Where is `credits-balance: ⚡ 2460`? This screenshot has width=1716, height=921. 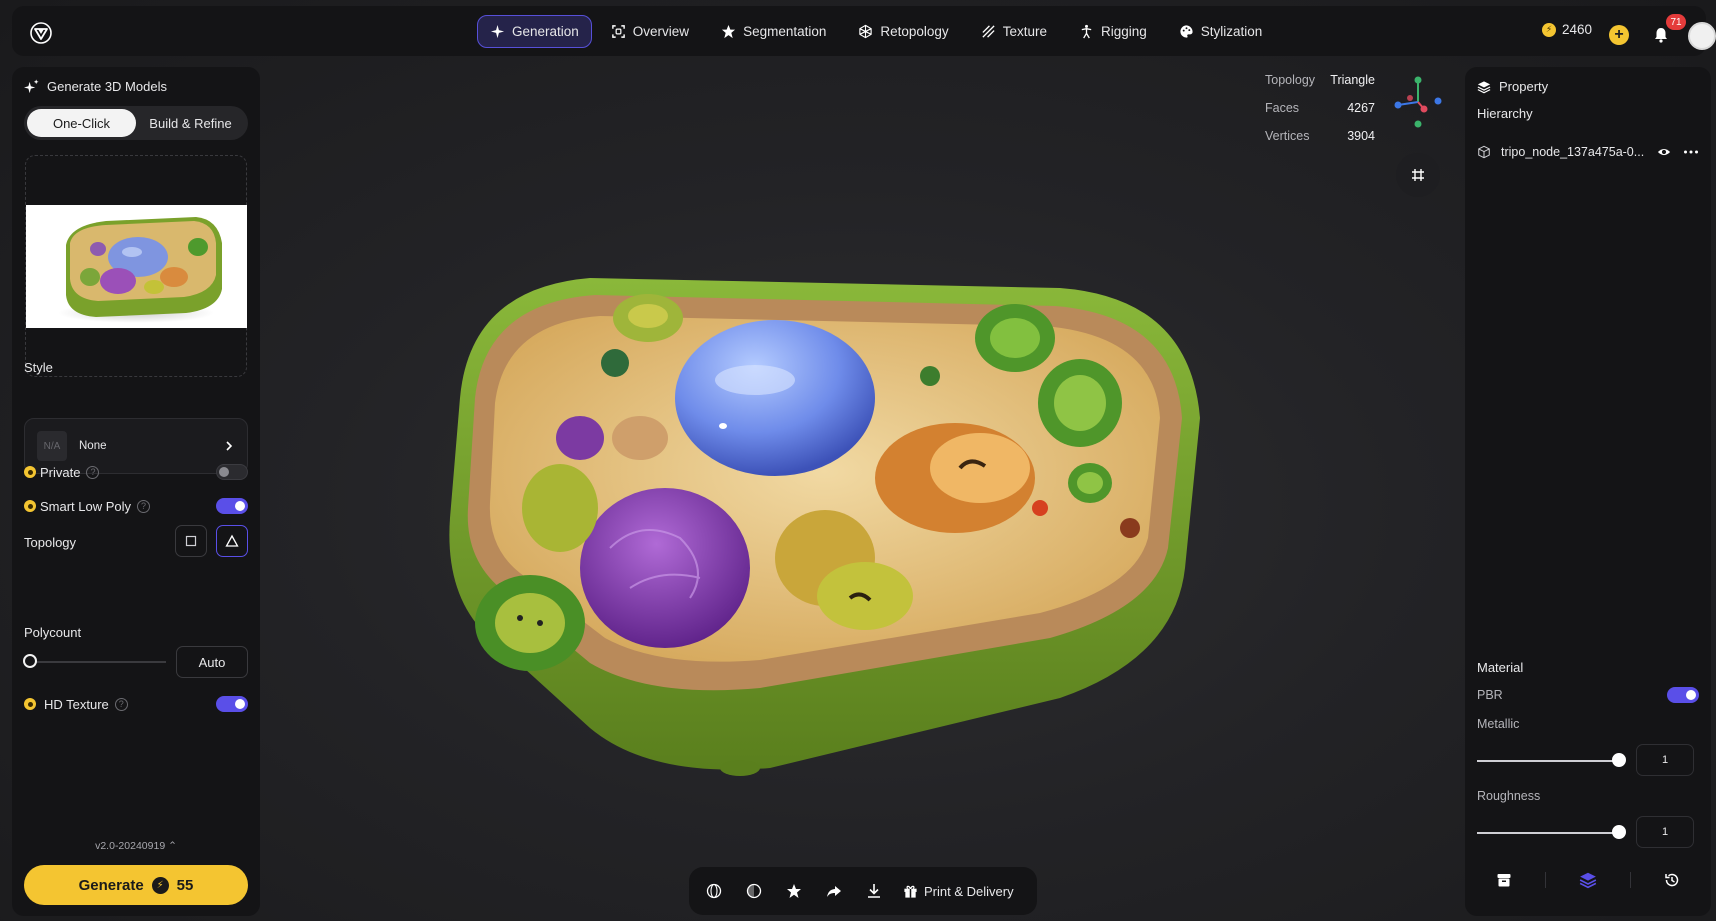 credits-balance: ⚡ 2460 is located at coordinates (1567, 29).